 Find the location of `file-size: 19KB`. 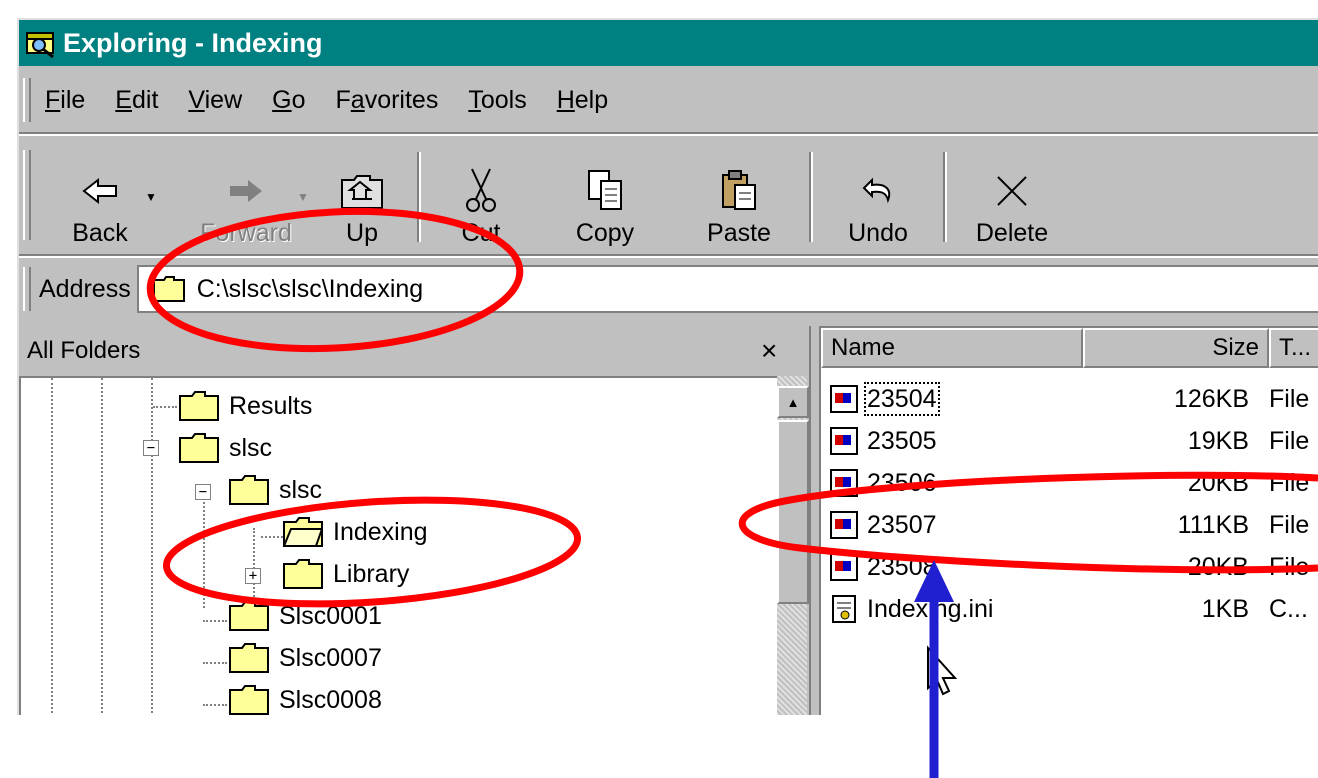

file-size: 19KB is located at coordinates (1218, 440).